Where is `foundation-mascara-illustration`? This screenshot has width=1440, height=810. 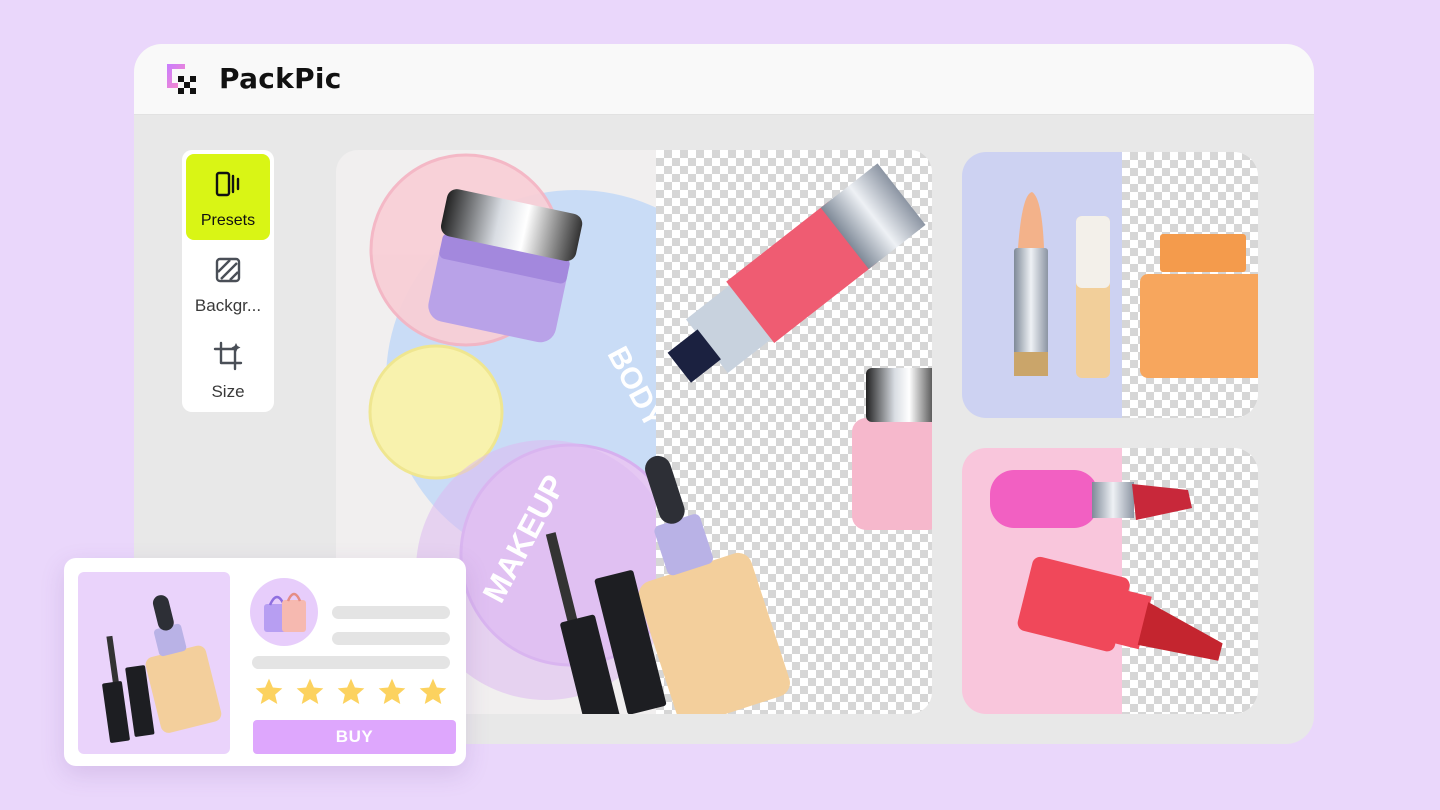 foundation-mascara-illustration is located at coordinates (162, 669).